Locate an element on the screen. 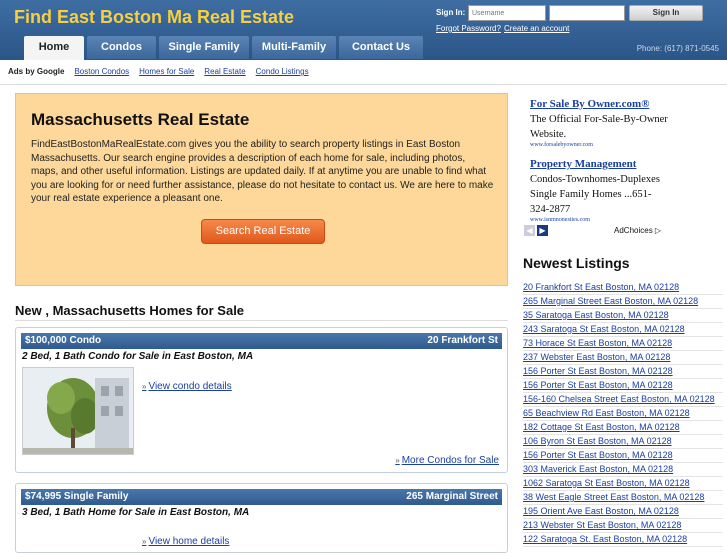 The image size is (727, 553). ads-by-google-label: Ads by Google is located at coordinates (36, 71).